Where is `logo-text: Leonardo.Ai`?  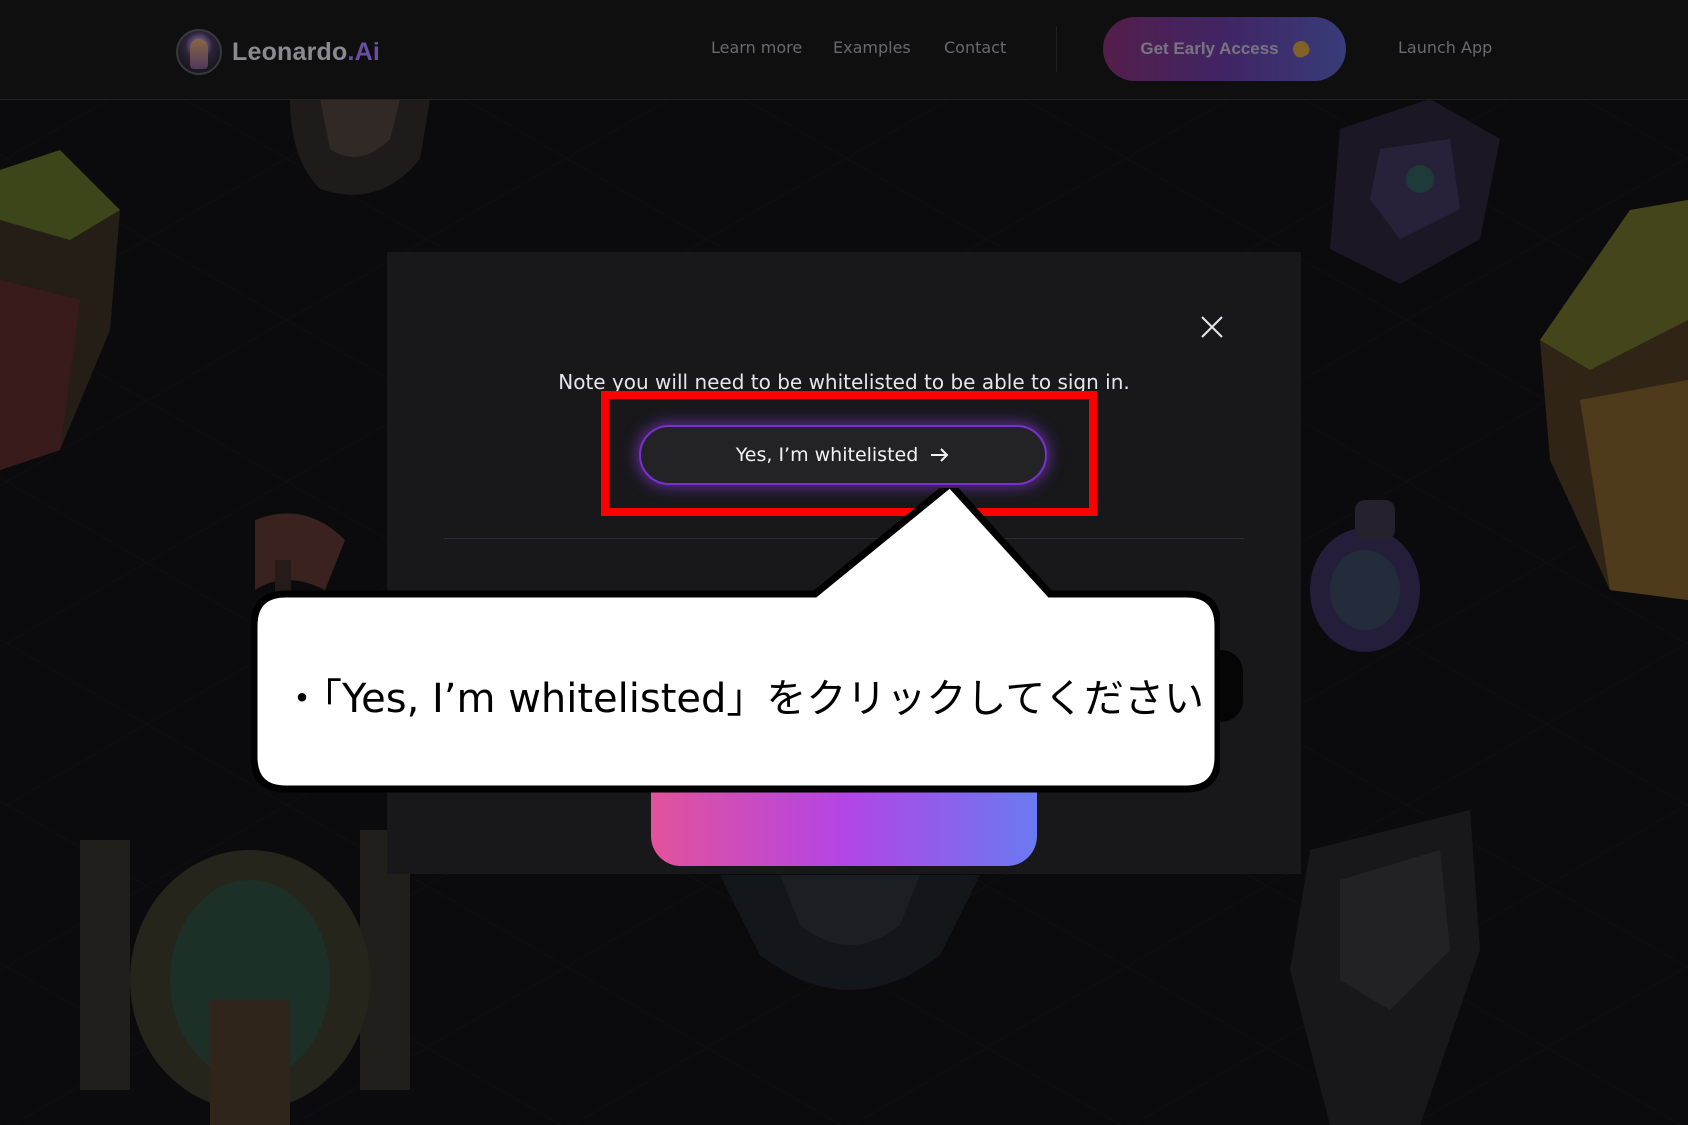
logo-text: Leonardo.Ai is located at coordinates (306, 52).